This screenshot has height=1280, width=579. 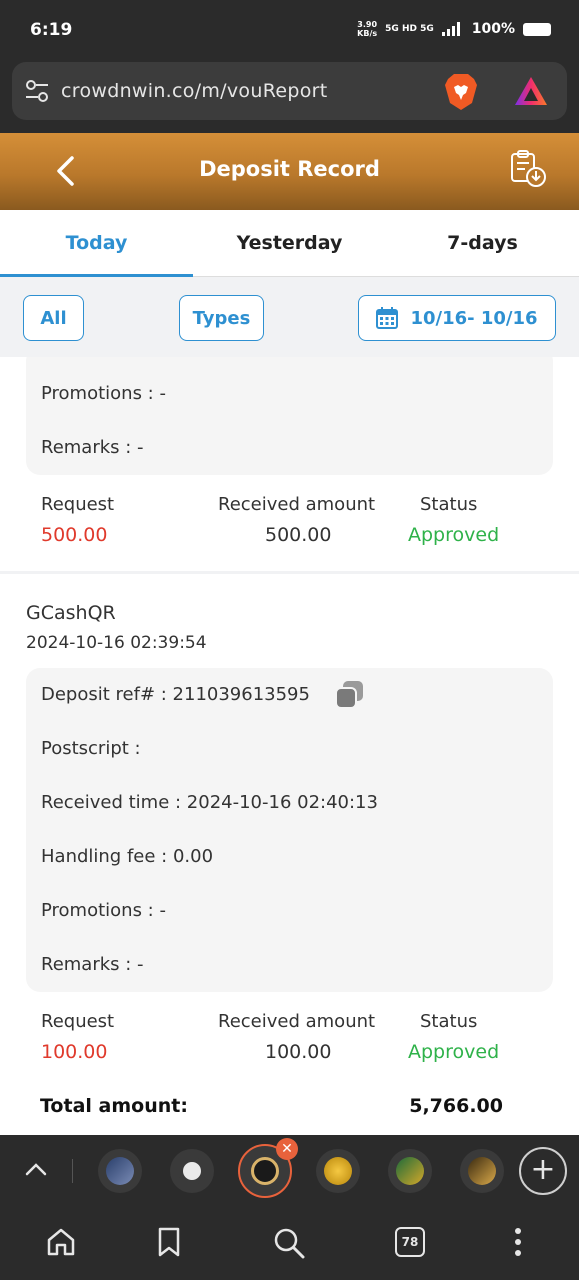 What do you see at coordinates (74, 1052) in the screenshot?
I see `request-value: 100.00` at bounding box center [74, 1052].